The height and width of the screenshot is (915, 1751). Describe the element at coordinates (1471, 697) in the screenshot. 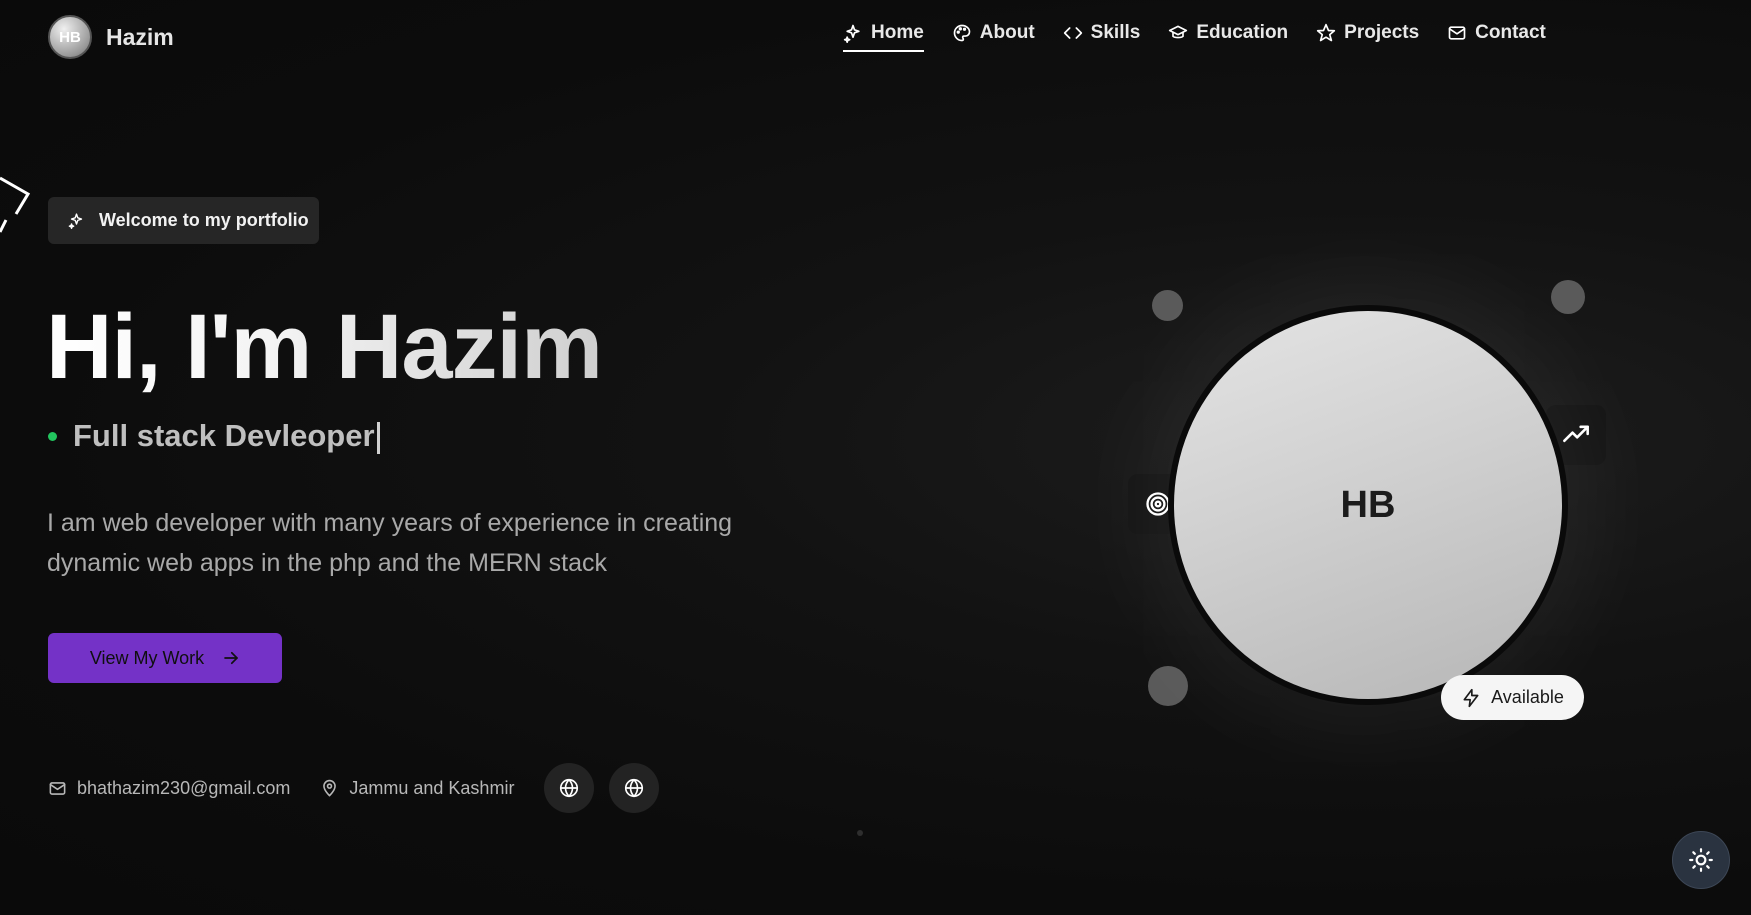

I see `zap-icon` at that location.